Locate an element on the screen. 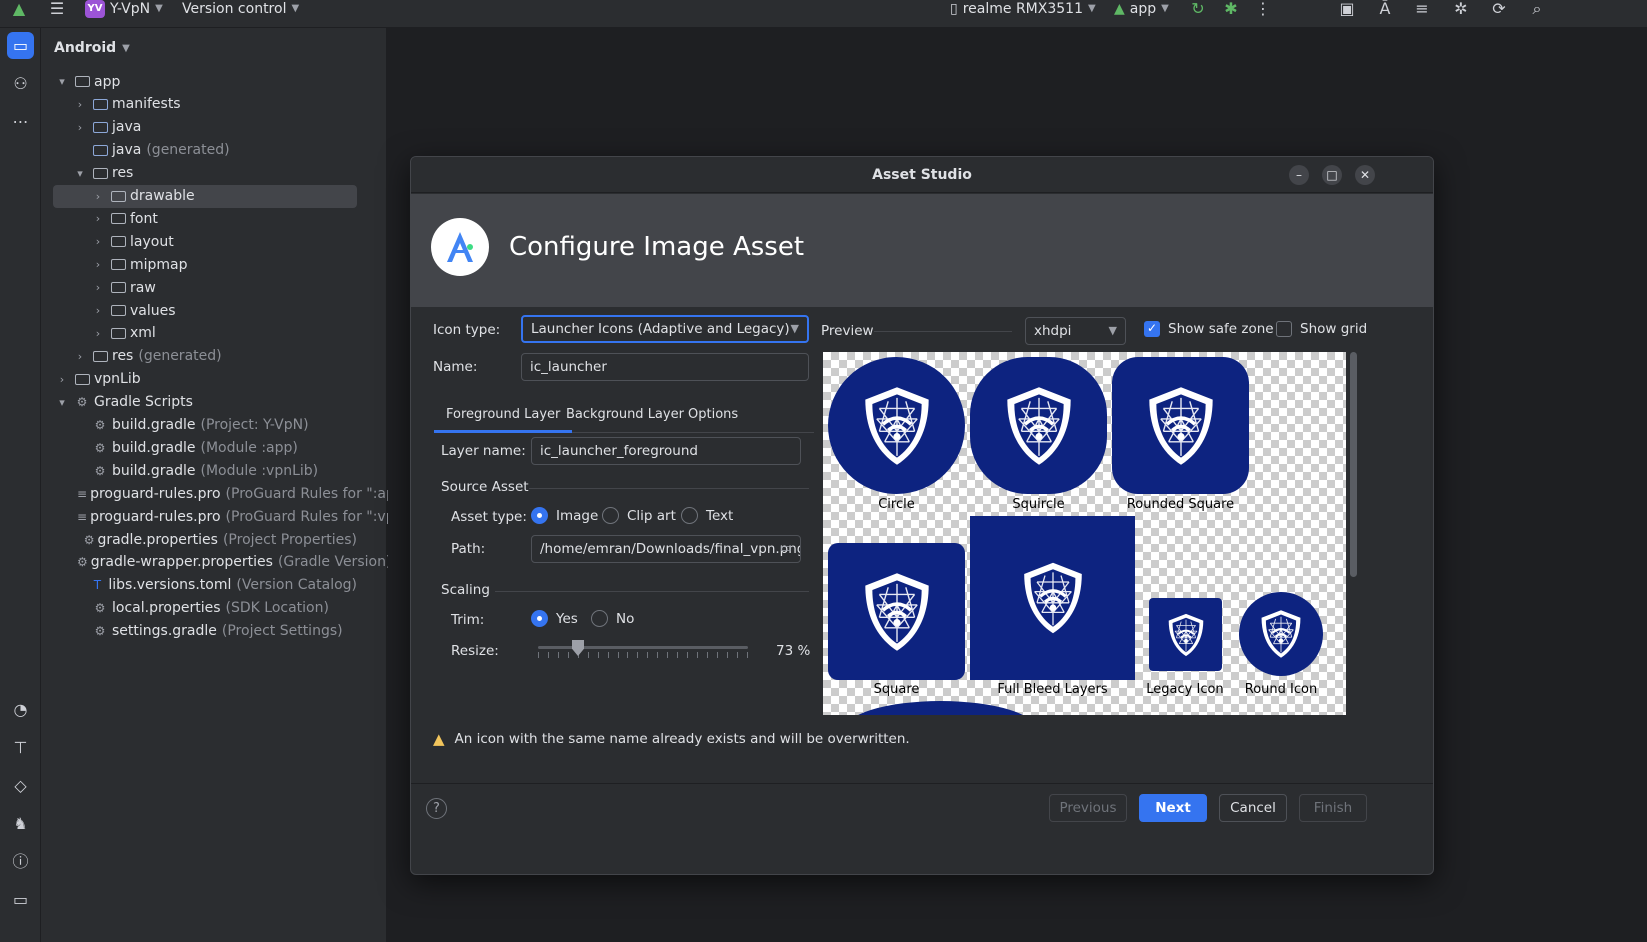  tree-item: ▾ res is located at coordinates (205, 173).